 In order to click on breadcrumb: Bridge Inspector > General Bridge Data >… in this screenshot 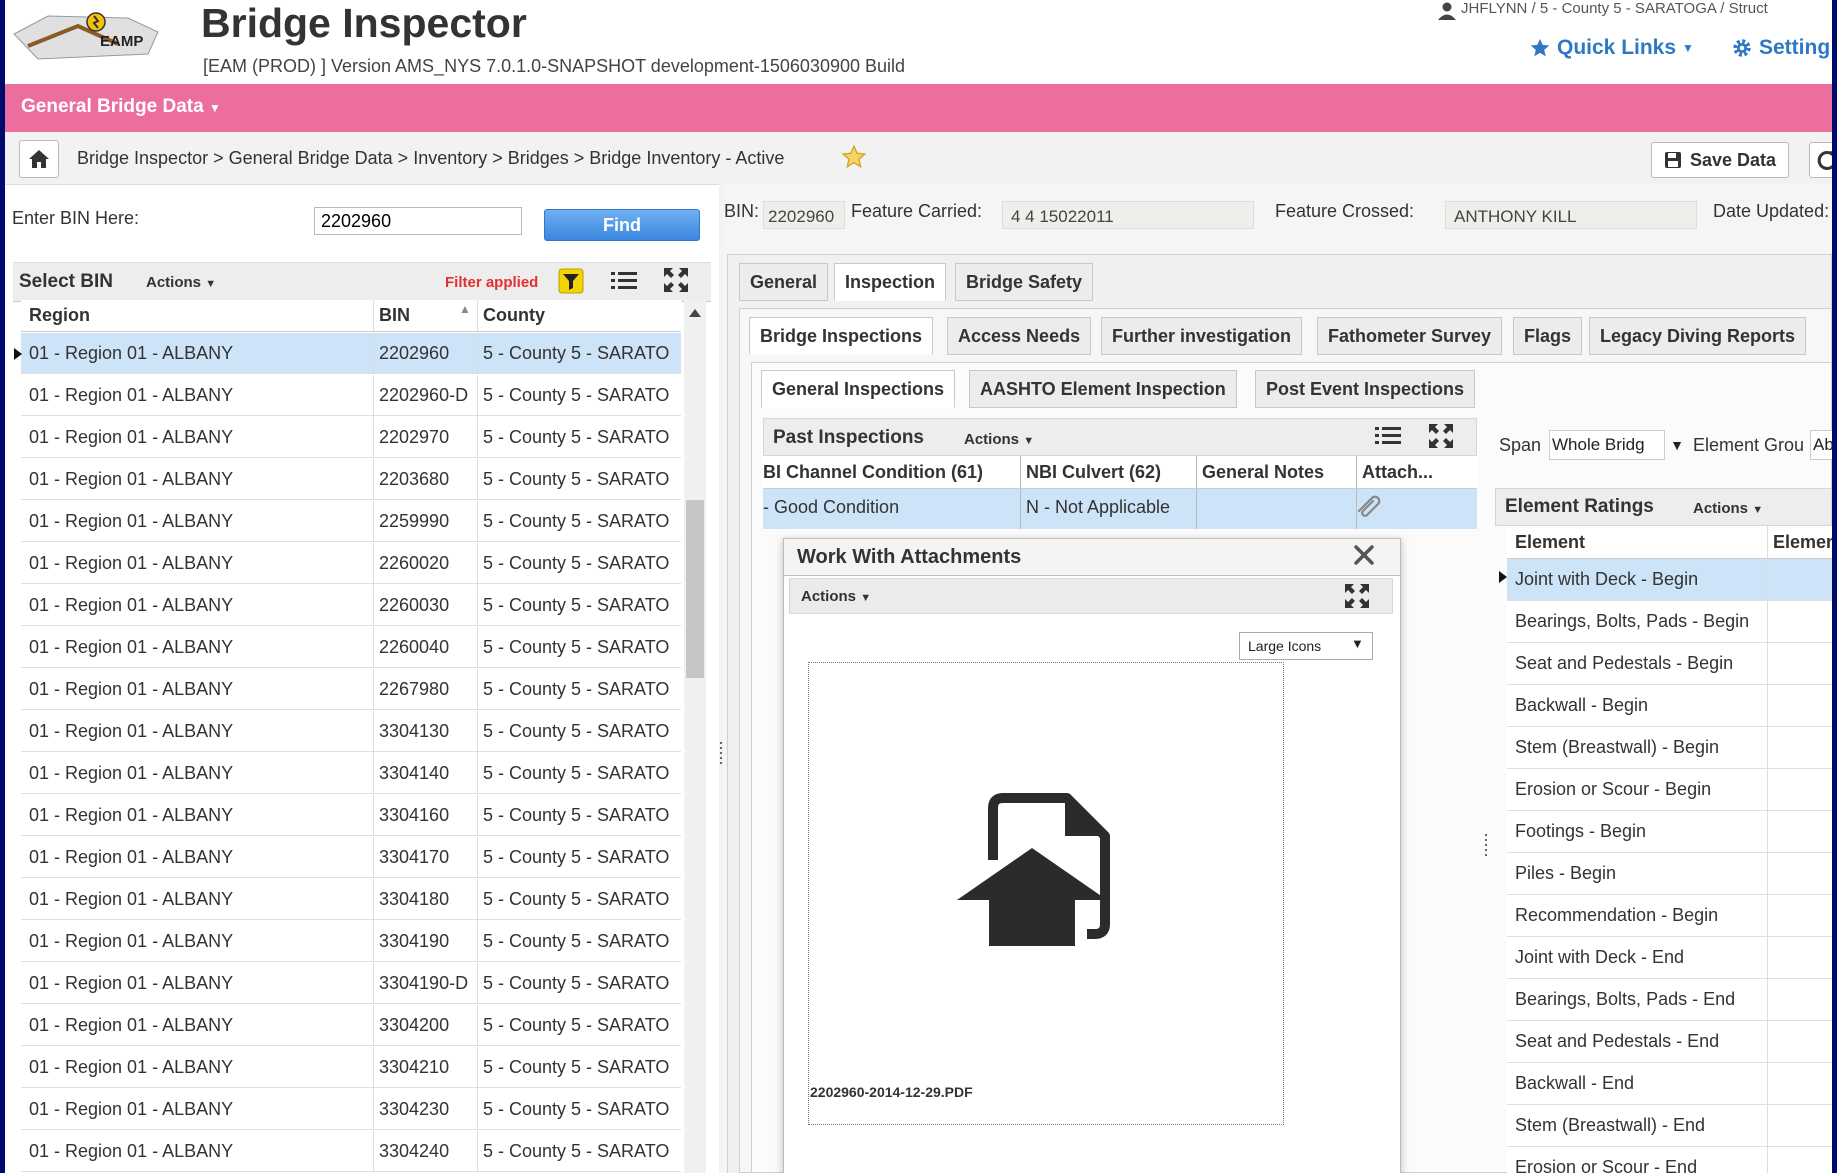, I will do `click(430, 158)`.